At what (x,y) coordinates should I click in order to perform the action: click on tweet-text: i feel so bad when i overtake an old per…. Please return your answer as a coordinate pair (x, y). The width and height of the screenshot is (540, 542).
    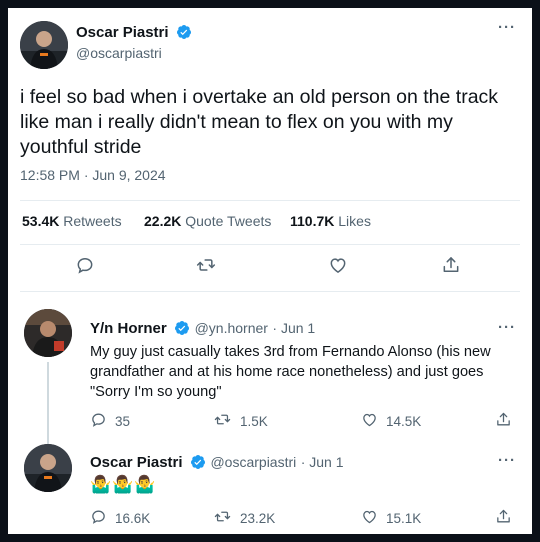
    Looking at the image, I should click on (272, 122).